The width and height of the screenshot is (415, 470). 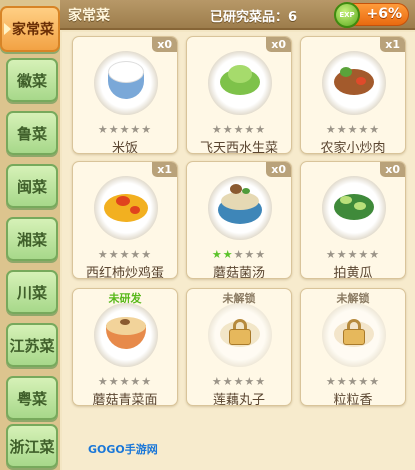 I want to click on tab-lu: 鲁菜, so click(x=32, y=133).